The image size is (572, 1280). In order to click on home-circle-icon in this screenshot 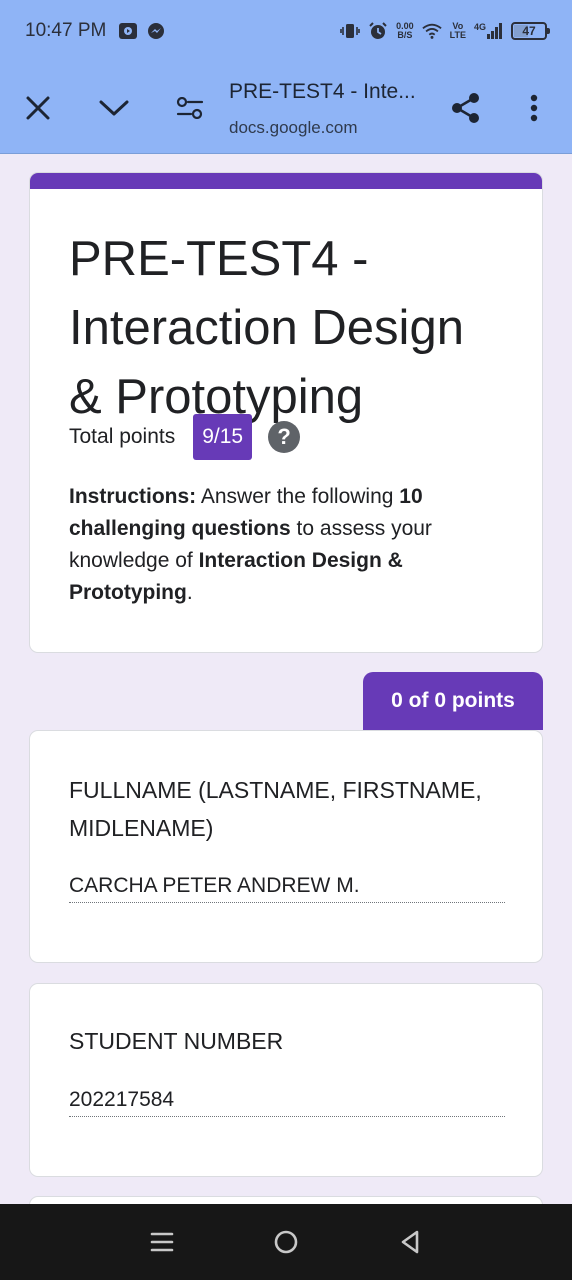, I will do `click(286, 1242)`.